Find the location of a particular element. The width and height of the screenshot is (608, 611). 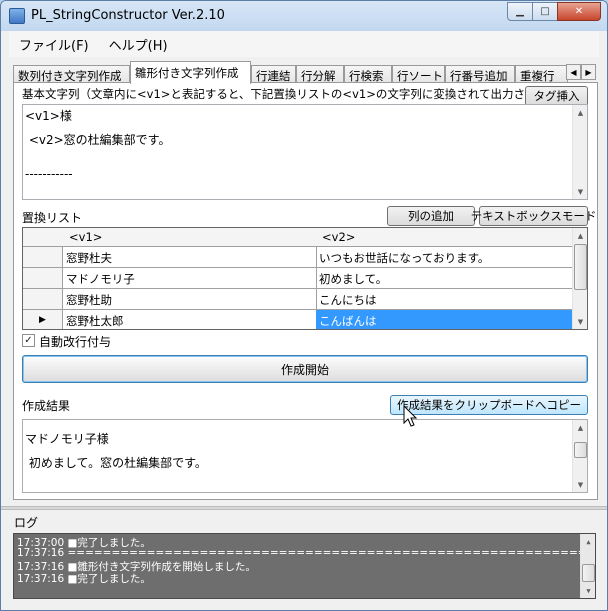

result-label: 作成結果 is located at coordinates (46, 406).